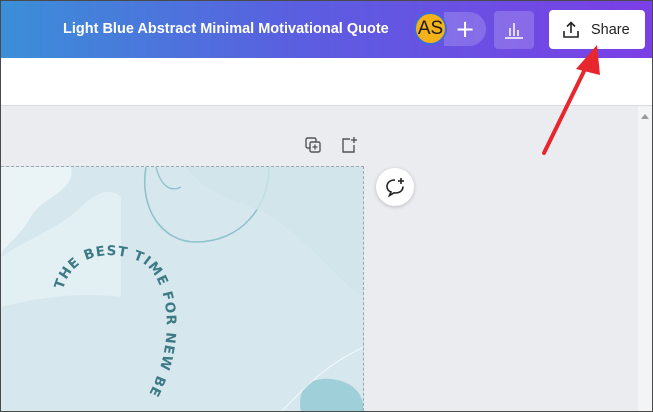  Describe the element at coordinates (645, 258) in the screenshot. I see `vertical-scrollbar` at that location.